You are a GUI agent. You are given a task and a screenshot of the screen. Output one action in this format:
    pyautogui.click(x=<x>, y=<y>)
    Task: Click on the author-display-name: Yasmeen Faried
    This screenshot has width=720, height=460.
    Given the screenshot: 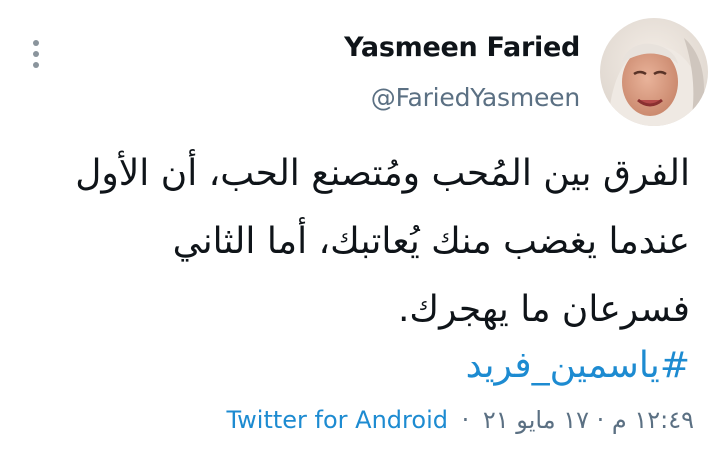 What is the action you would take?
    pyautogui.click(x=462, y=48)
    